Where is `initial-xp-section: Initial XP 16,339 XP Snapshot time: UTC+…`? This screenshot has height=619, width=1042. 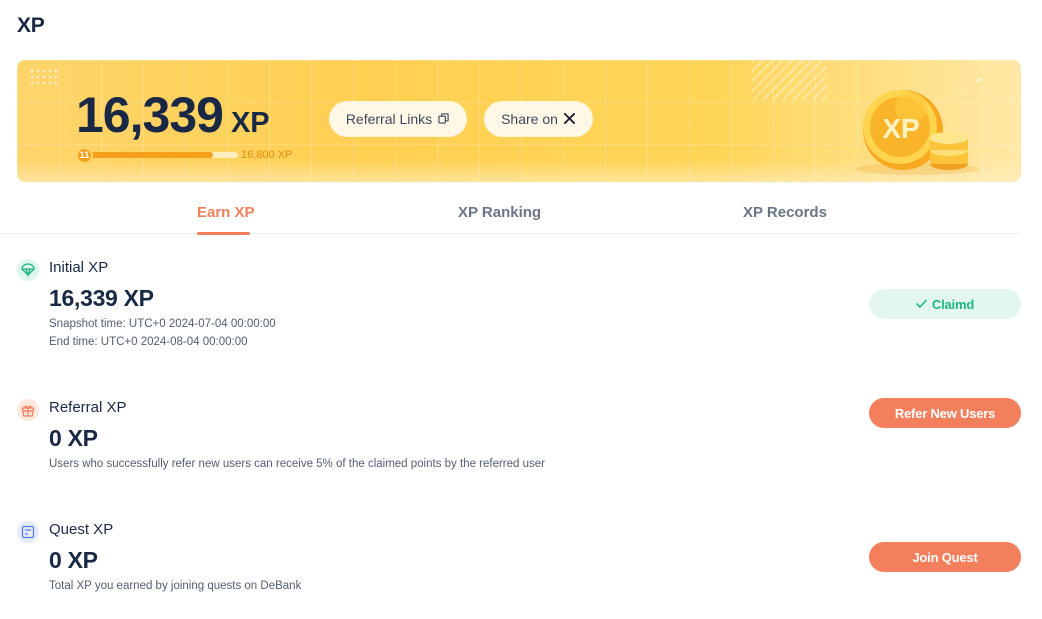
initial-xp-section: Initial XP 16,339 XP Snapshot time: UTC+… is located at coordinates (519, 306).